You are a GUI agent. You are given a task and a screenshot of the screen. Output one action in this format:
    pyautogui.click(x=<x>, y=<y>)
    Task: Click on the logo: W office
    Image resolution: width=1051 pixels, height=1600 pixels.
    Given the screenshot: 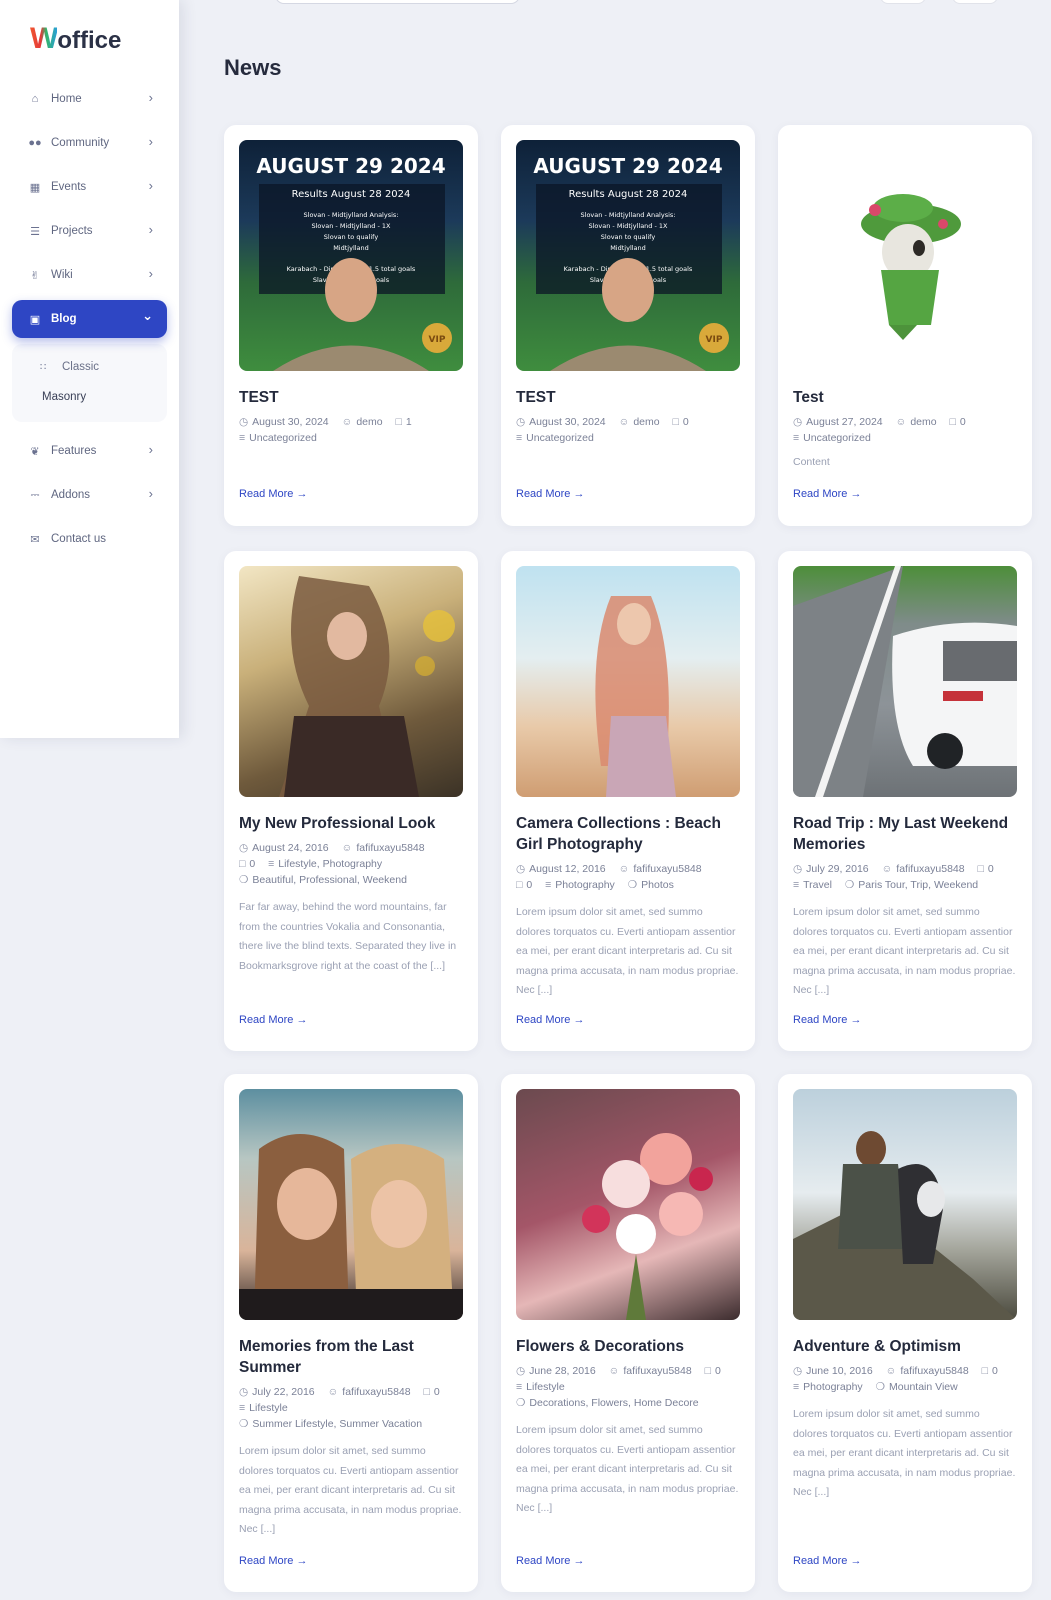 What is the action you would take?
    pyautogui.click(x=75, y=39)
    